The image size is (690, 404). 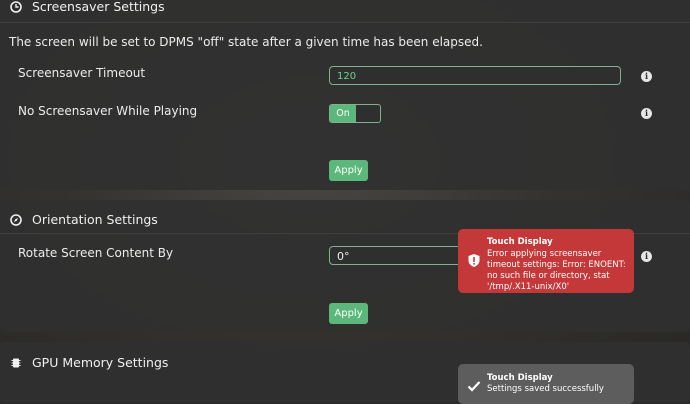 I want to click on gpu-title: GPU Memory Settings, so click(x=100, y=362).